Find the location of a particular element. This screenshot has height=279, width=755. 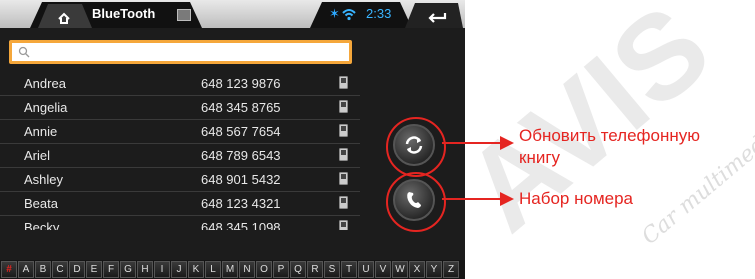

alphabet-key-r: R is located at coordinates (315, 269).